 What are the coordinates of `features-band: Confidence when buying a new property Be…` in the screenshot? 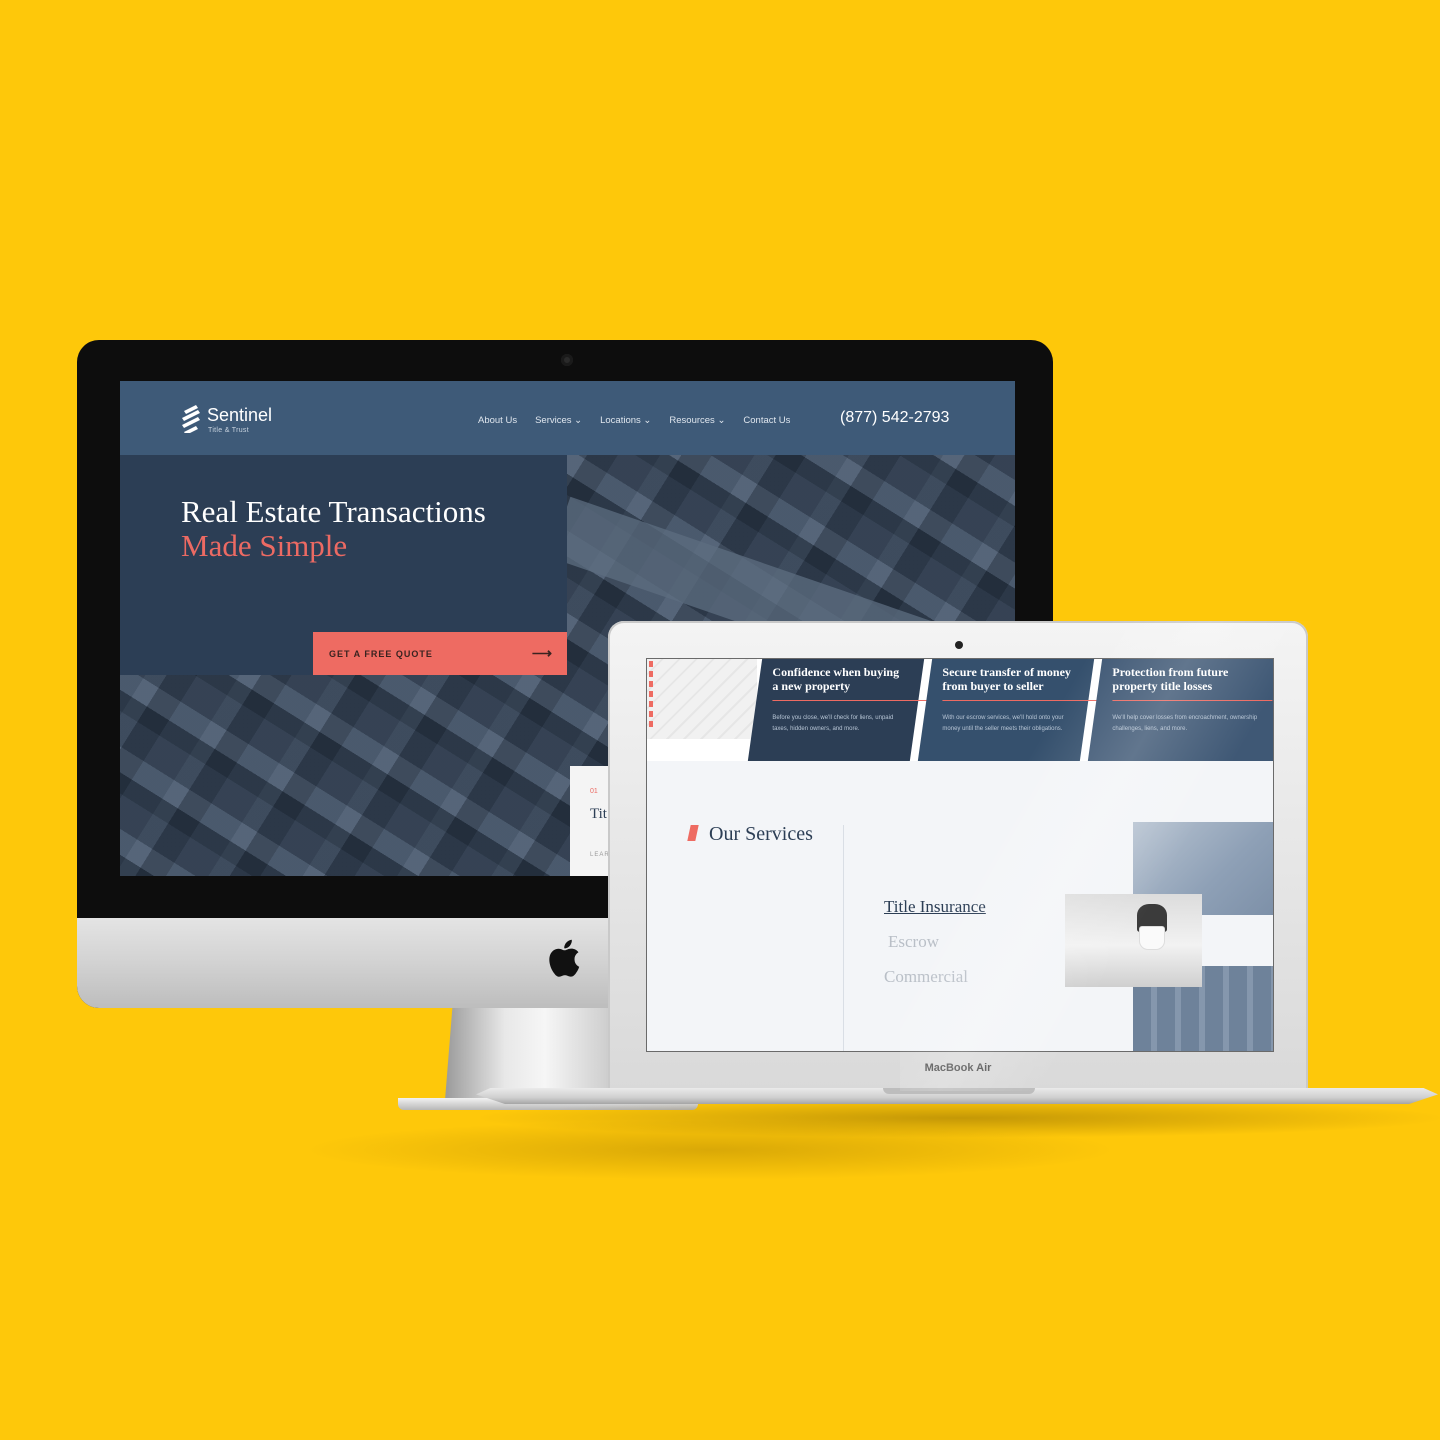 It's located at (960, 710).